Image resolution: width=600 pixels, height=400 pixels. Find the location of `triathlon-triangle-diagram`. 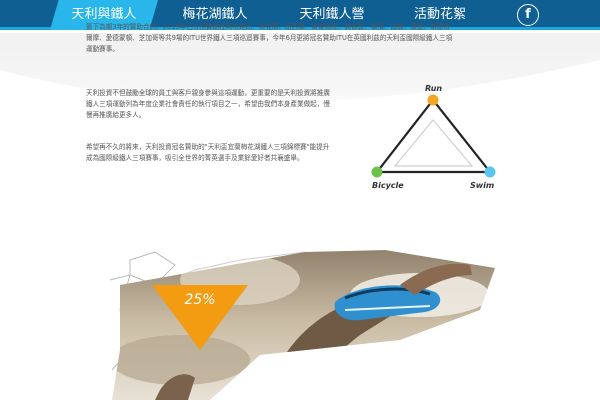

triathlon-triangle-diagram is located at coordinates (433, 136).